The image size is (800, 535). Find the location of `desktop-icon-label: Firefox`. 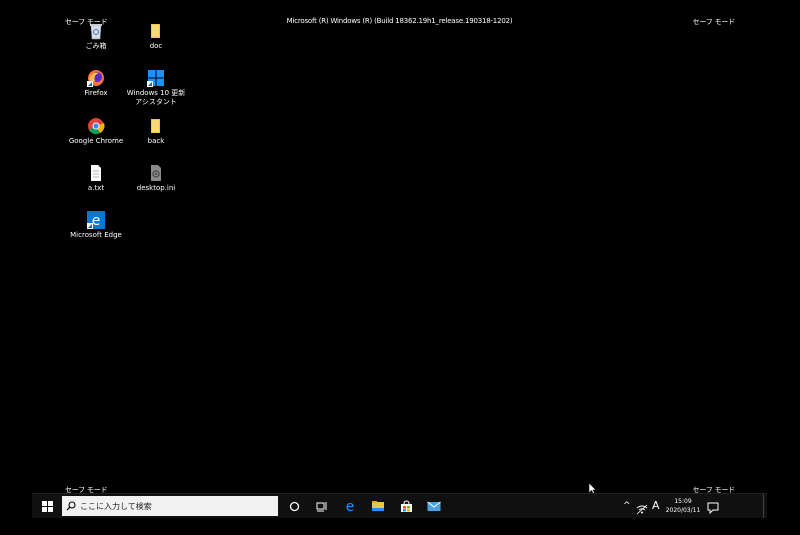

desktop-icon-label: Firefox is located at coordinates (96, 93).